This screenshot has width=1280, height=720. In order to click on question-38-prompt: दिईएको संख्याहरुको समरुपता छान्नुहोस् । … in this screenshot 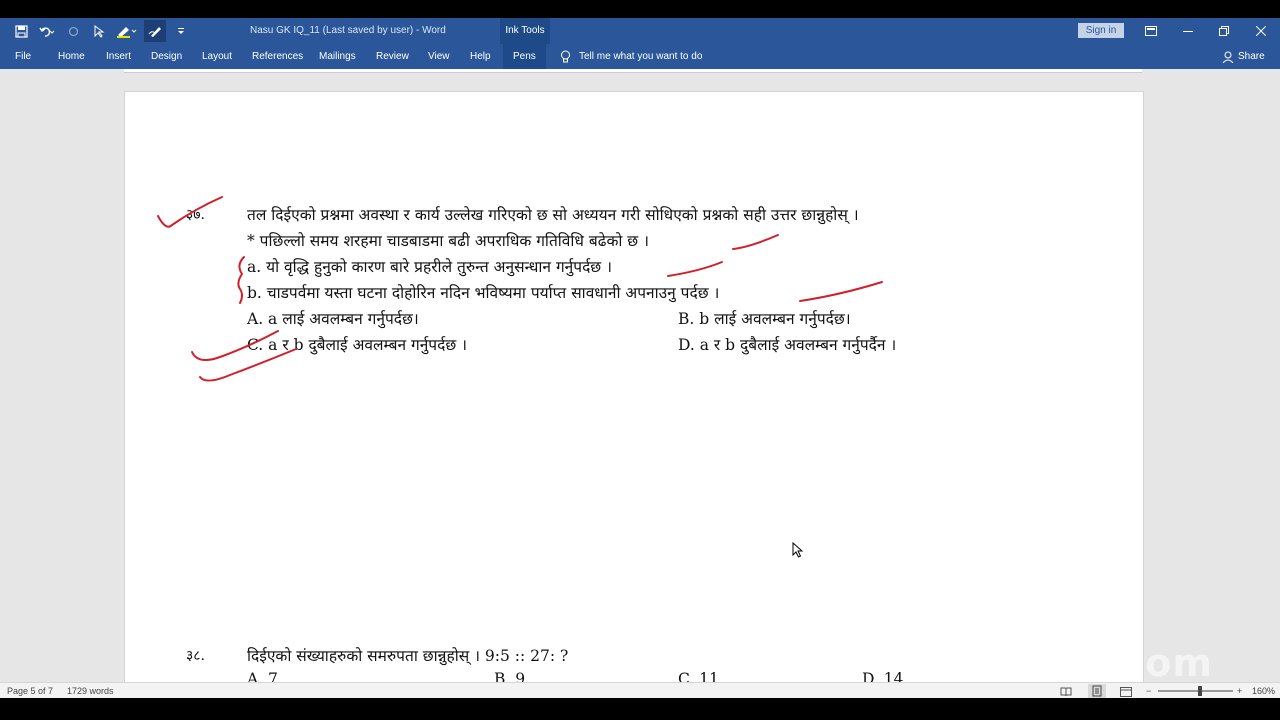, I will do `click(408, 656)`.